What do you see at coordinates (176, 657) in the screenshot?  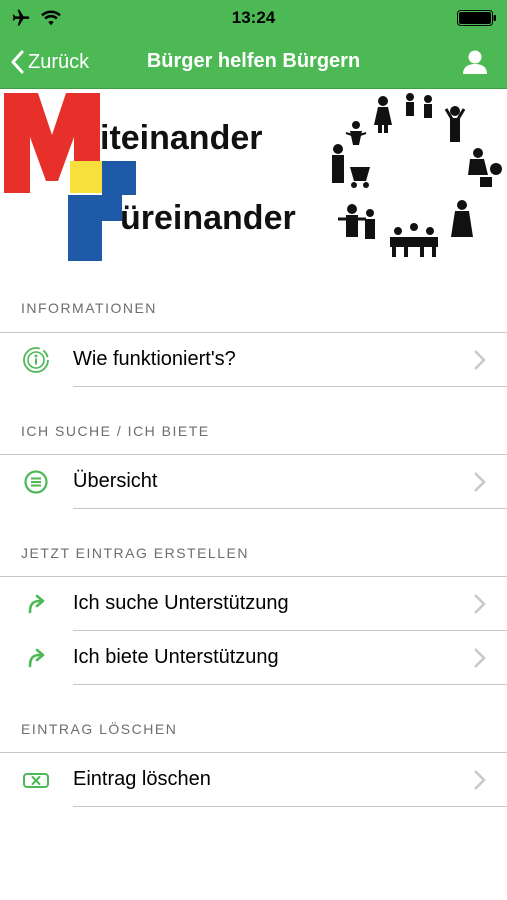 I see `row-label: Ich biete Unterstützung` at bounding box center [176, 657].